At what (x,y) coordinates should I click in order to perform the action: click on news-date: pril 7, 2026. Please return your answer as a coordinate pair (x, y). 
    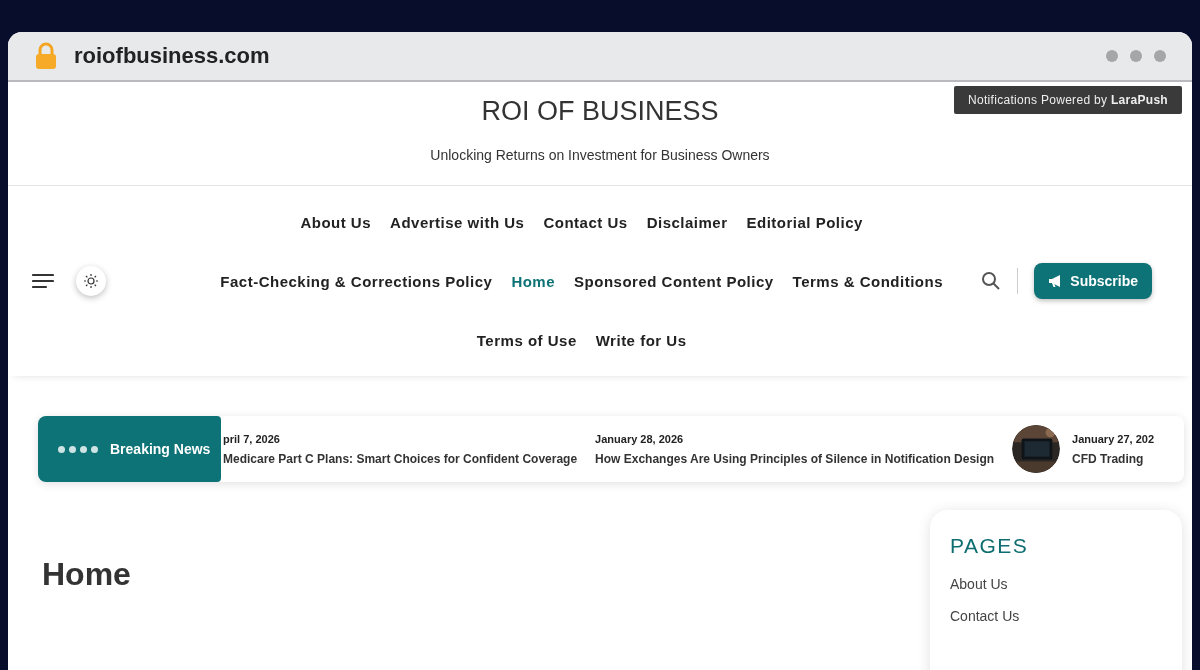
    Looking at the image, I should click on (252, 438).